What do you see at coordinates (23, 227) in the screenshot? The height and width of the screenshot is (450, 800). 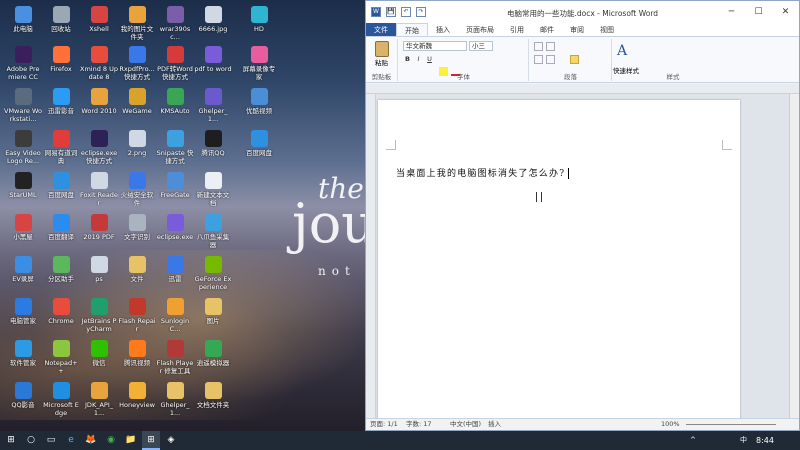 I see `desktop-icon: 小黑屋` at bounding box center [23, 227].